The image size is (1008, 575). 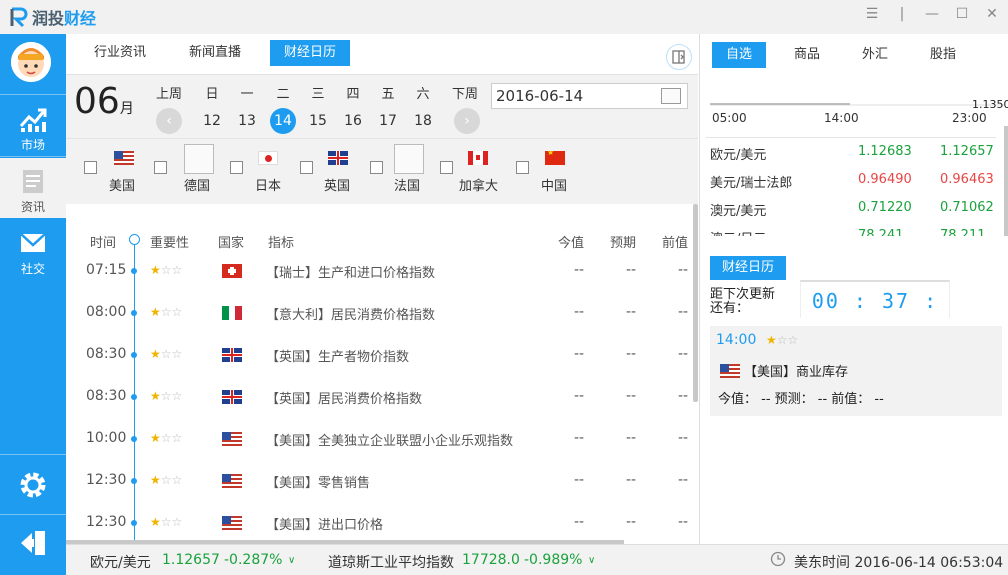 I want to click on table-row: 08:00 ★☆☆ 【意大利】居民消费价格指数 -- -- --, so click(x=379, y=325).